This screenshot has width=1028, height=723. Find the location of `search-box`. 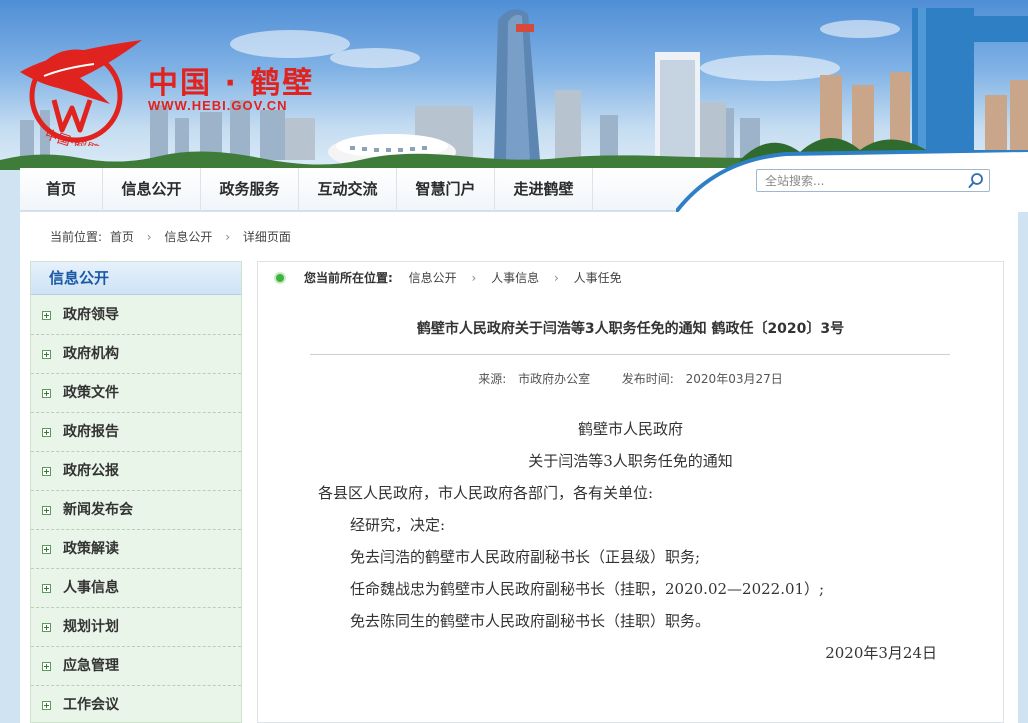

search-box is located at coordinates (873, 180).